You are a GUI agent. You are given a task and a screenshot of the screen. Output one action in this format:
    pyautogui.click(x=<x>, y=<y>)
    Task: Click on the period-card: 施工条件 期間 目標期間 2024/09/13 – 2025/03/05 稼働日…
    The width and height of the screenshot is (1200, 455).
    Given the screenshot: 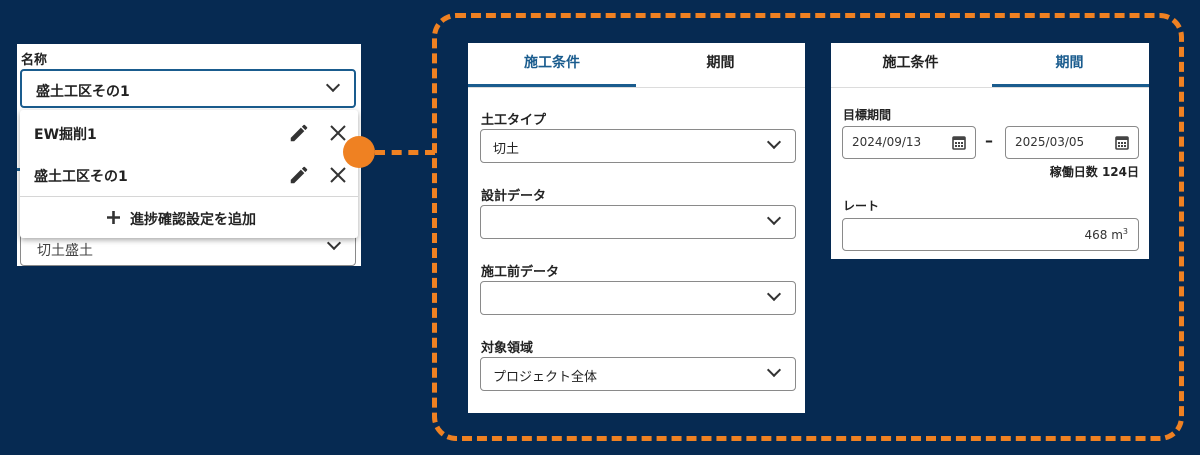 What is the action you would take?
    pyautogui.click(x=990, y=151)
    